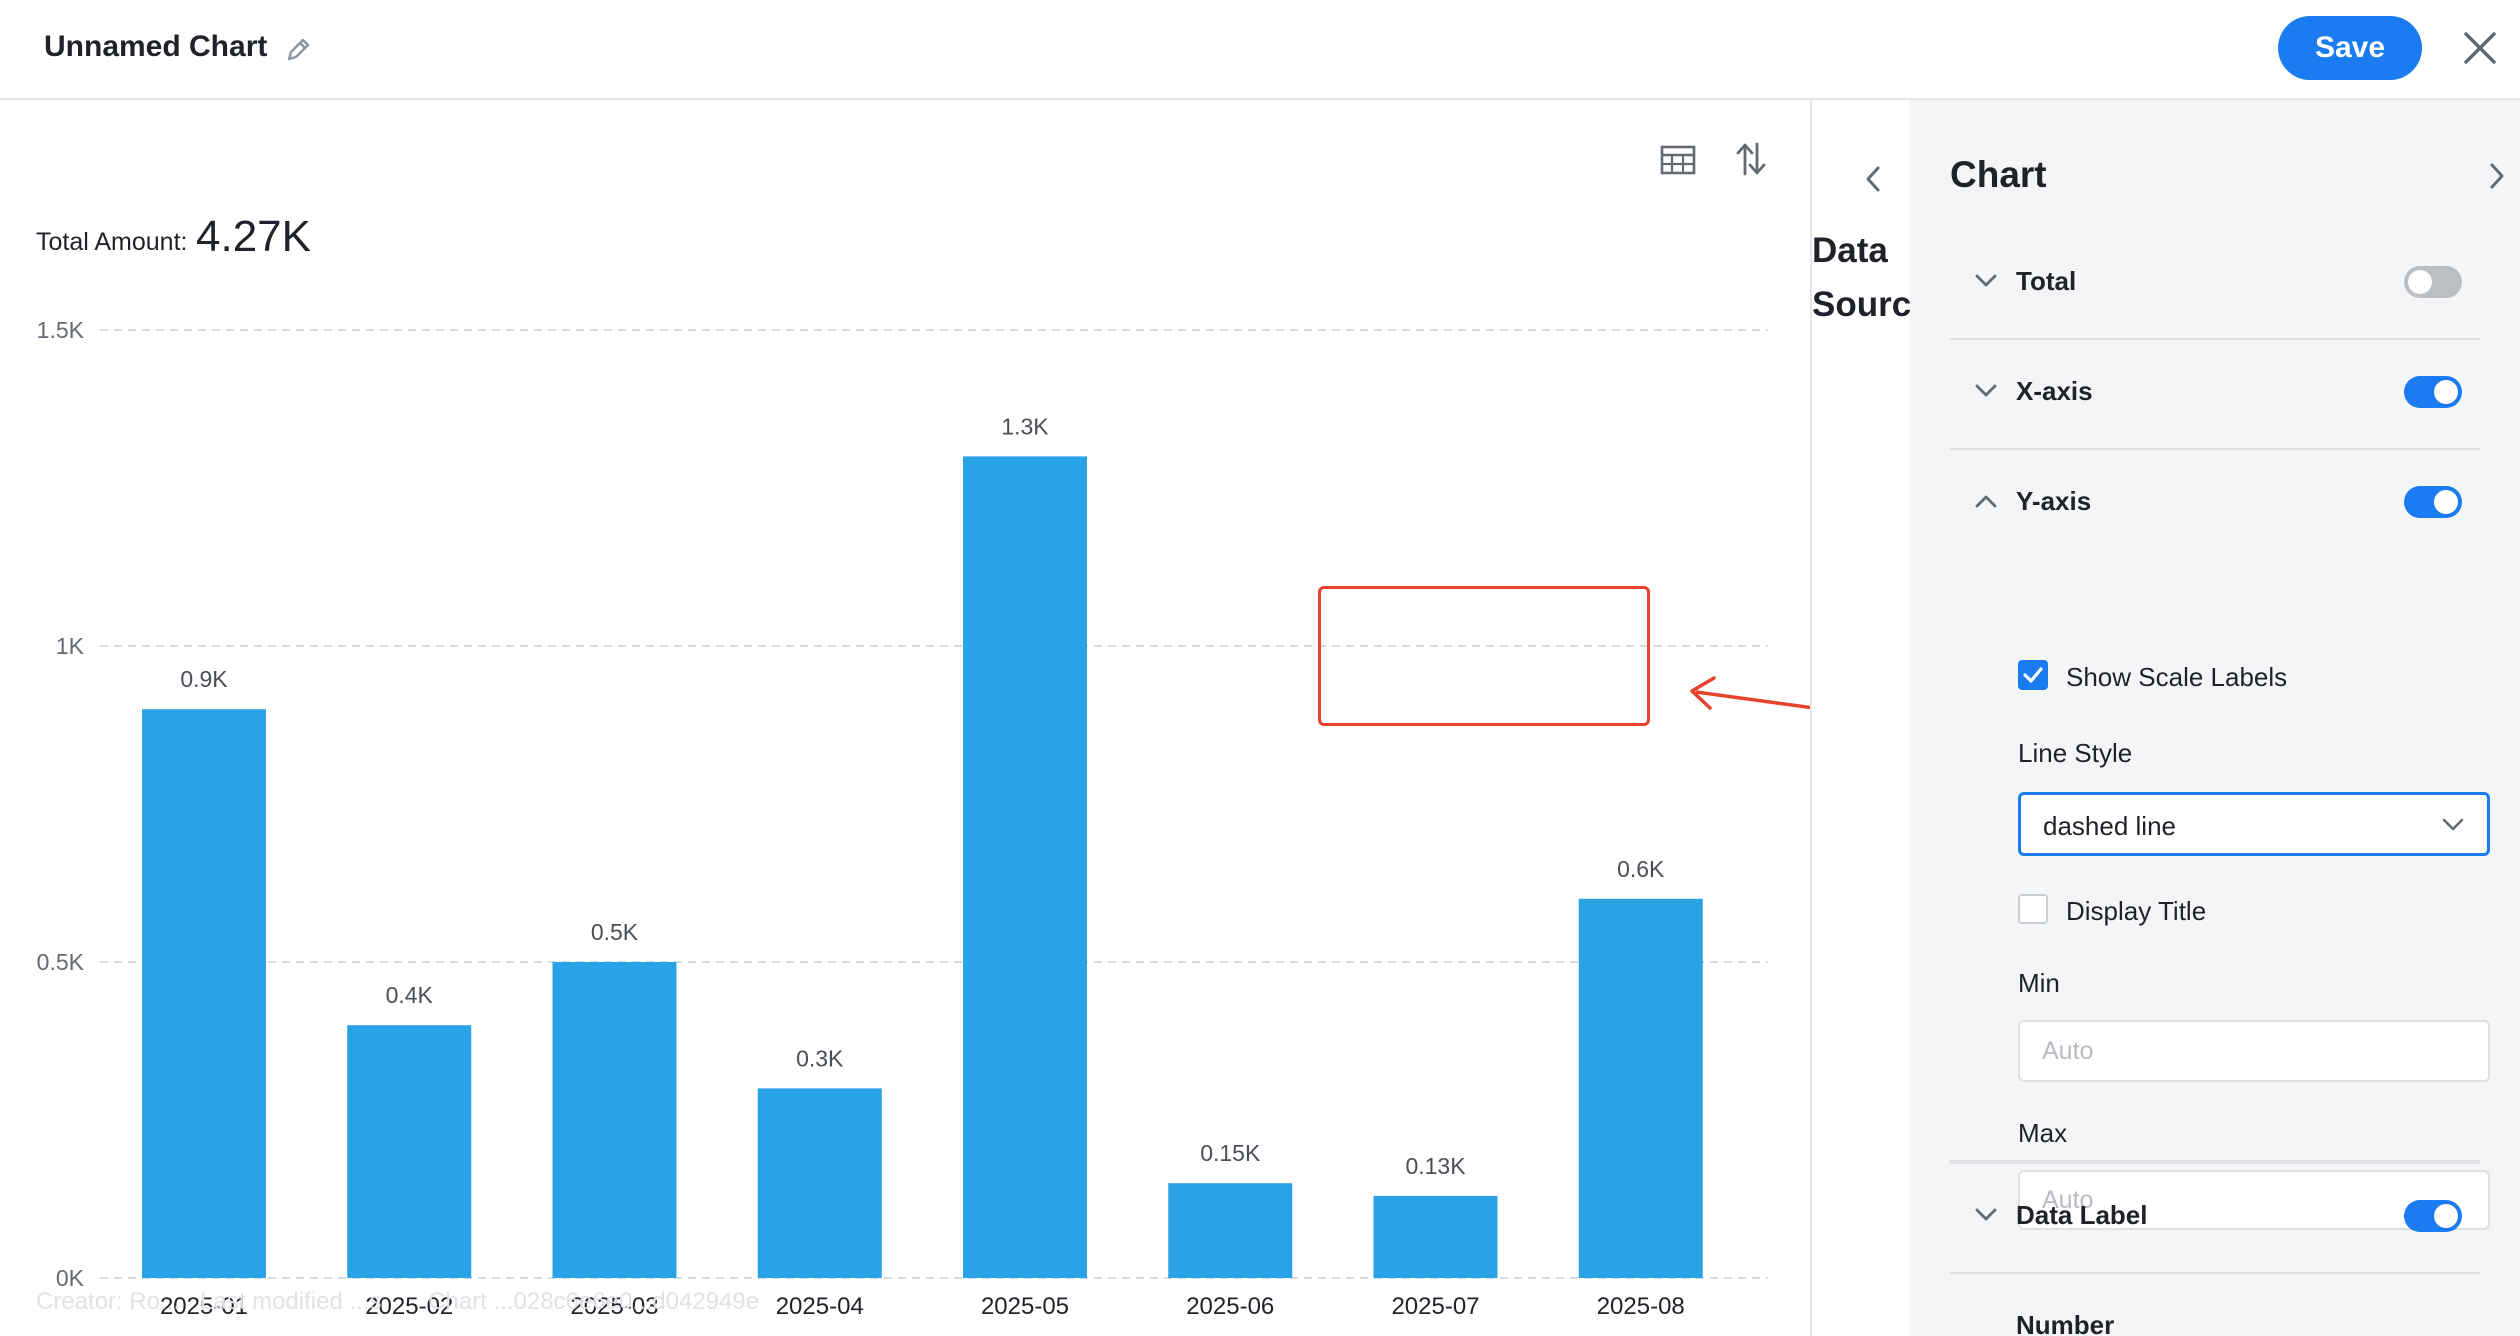 This screenshot has width=2520, height=1336. I want to click on section-data-label-label: Data Label, so click(2082, 1215).